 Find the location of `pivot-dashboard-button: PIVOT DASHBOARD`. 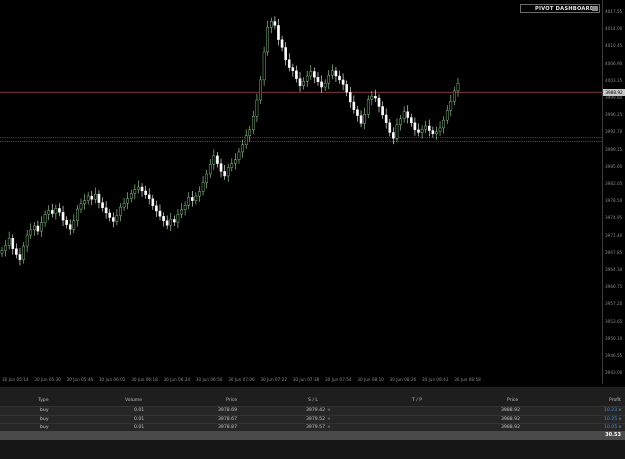

pivot-dashboard-button: PIVOT DASHBOARD is located at coordinates (560, 8).